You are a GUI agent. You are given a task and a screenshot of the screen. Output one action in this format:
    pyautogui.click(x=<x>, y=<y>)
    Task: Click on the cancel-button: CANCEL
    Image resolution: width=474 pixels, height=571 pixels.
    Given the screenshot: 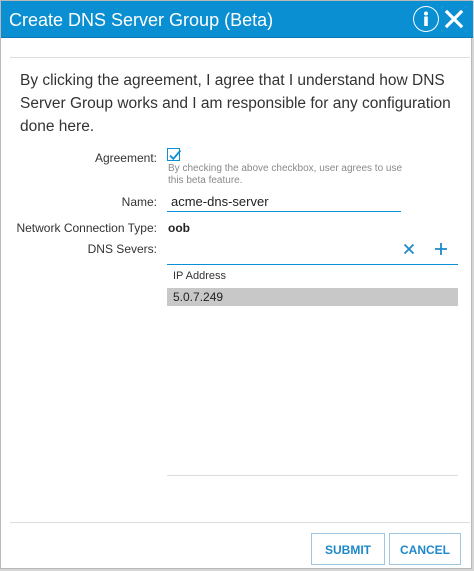 What is the action you would take?
    pyautogui.click(x=425, y=549)
    